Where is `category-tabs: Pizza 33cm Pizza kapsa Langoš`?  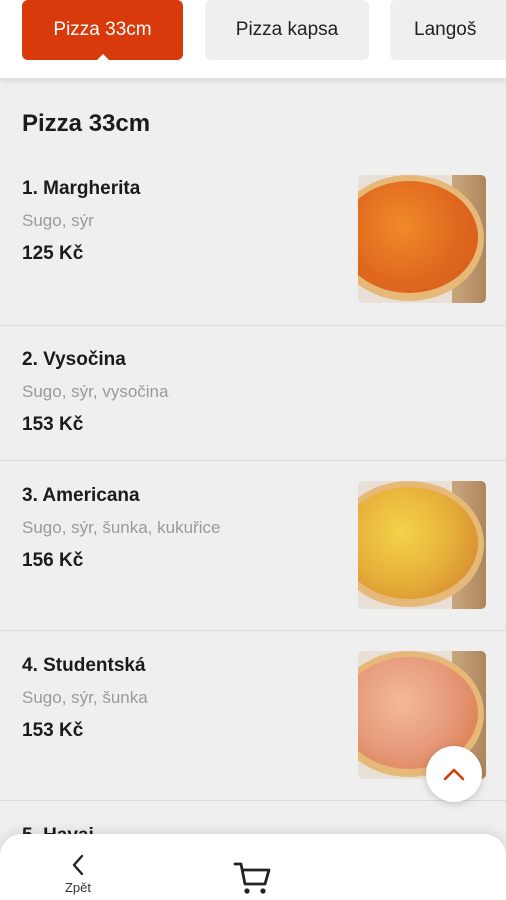 category-tabs: Pizza 33cm Pizza kapsa Langoš is located at coordinates (253, 39).